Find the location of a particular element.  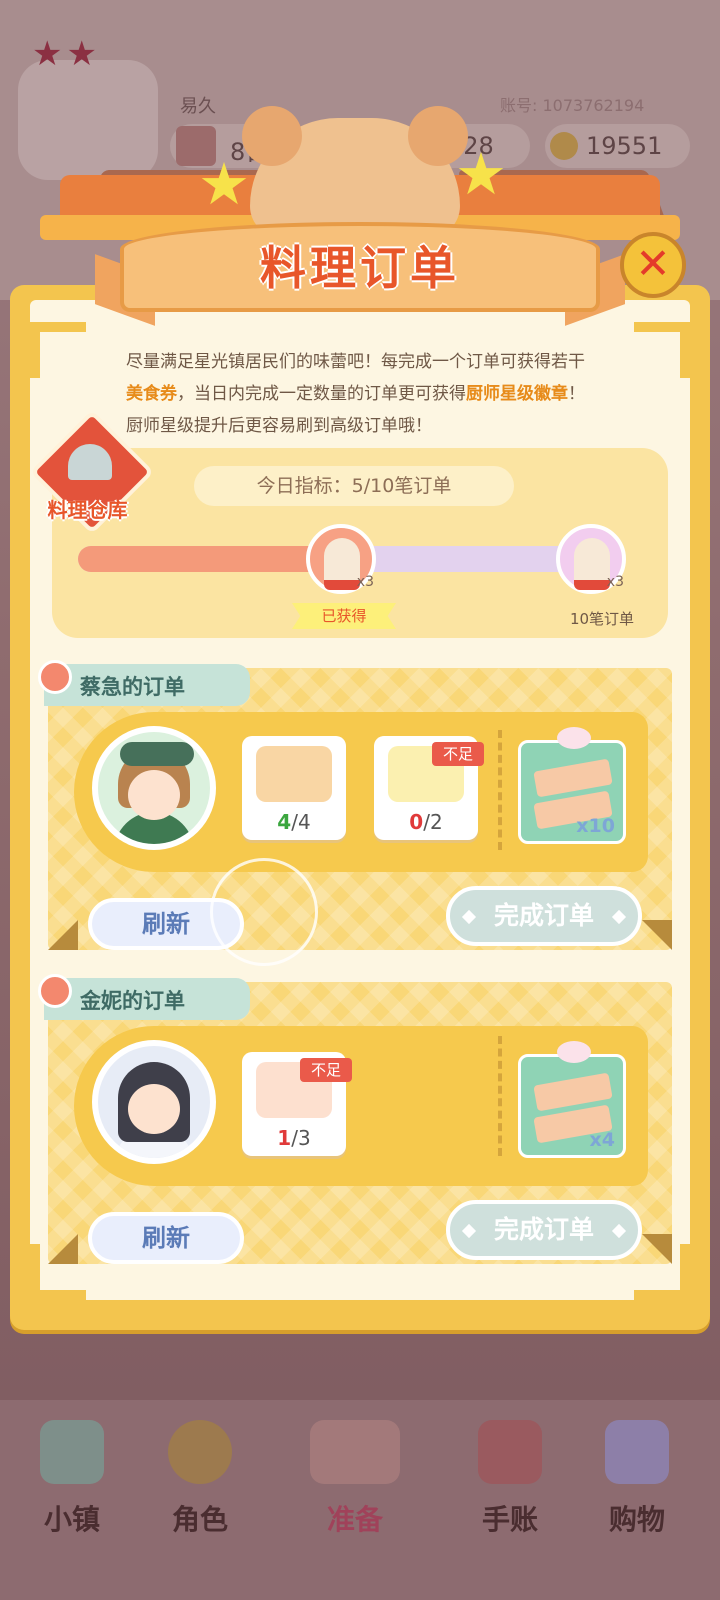

order-item: 不足 0/2 is located at coordinates (429, 788).